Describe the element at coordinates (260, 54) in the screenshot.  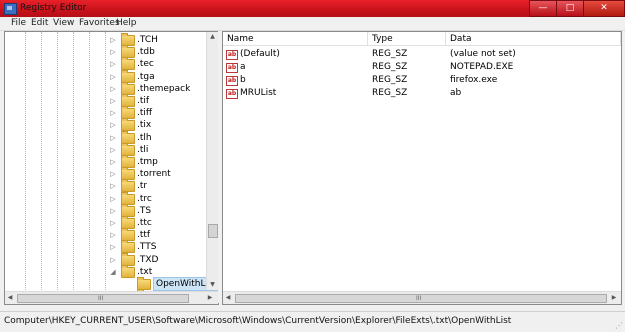
I see `value-name: (Default)` at that location.